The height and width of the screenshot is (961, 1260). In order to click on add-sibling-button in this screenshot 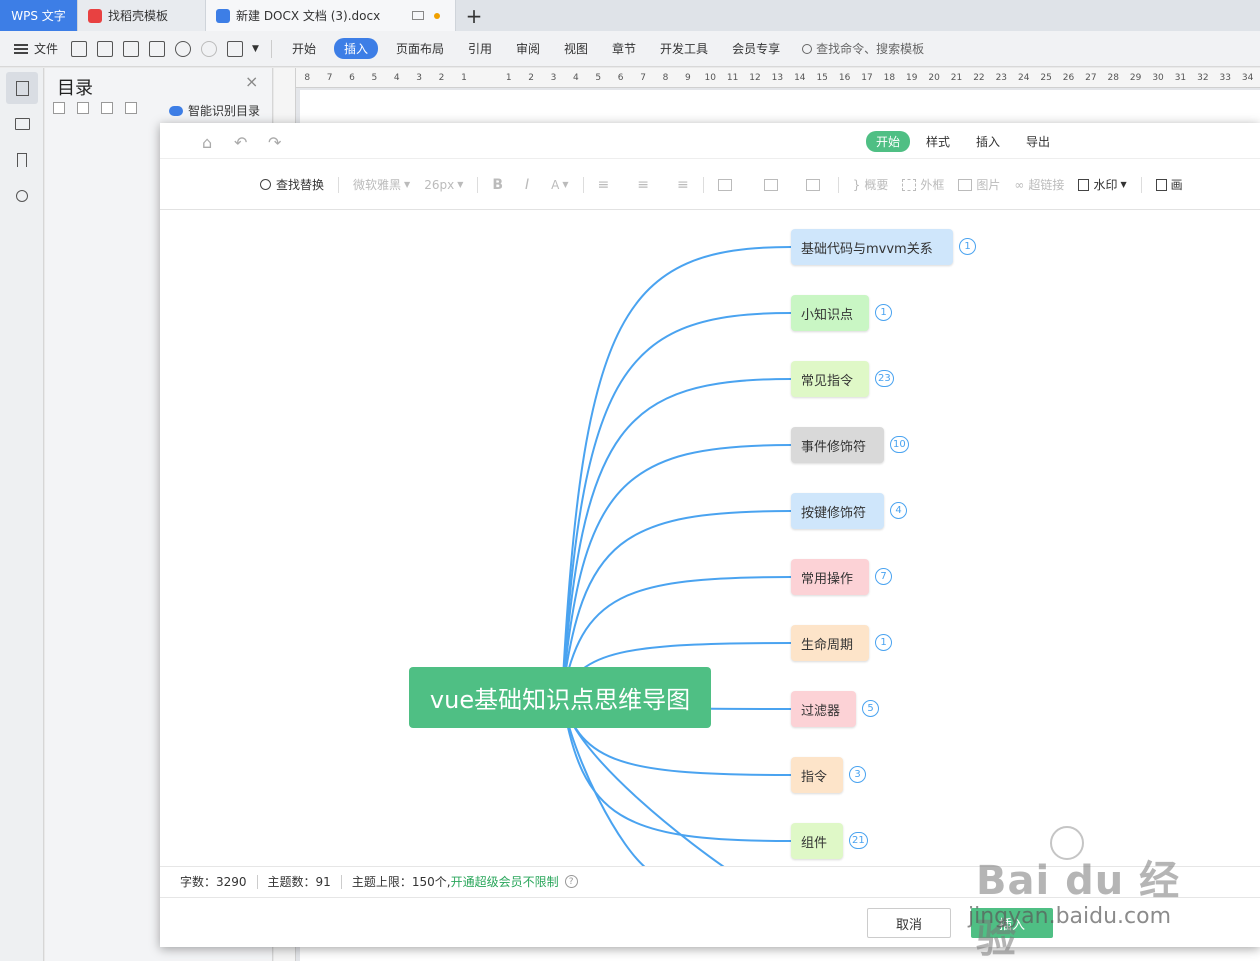, I will do `click(771, 184)`.